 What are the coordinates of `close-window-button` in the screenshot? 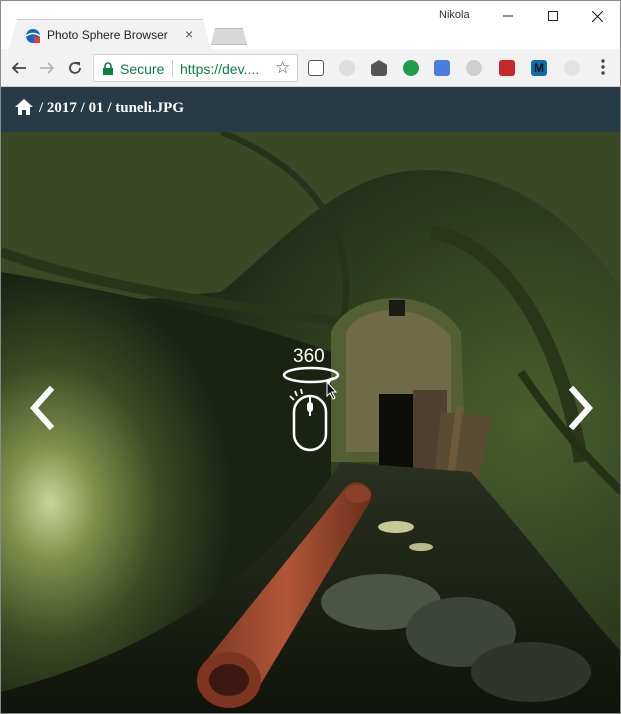 It's located at (597, 16).